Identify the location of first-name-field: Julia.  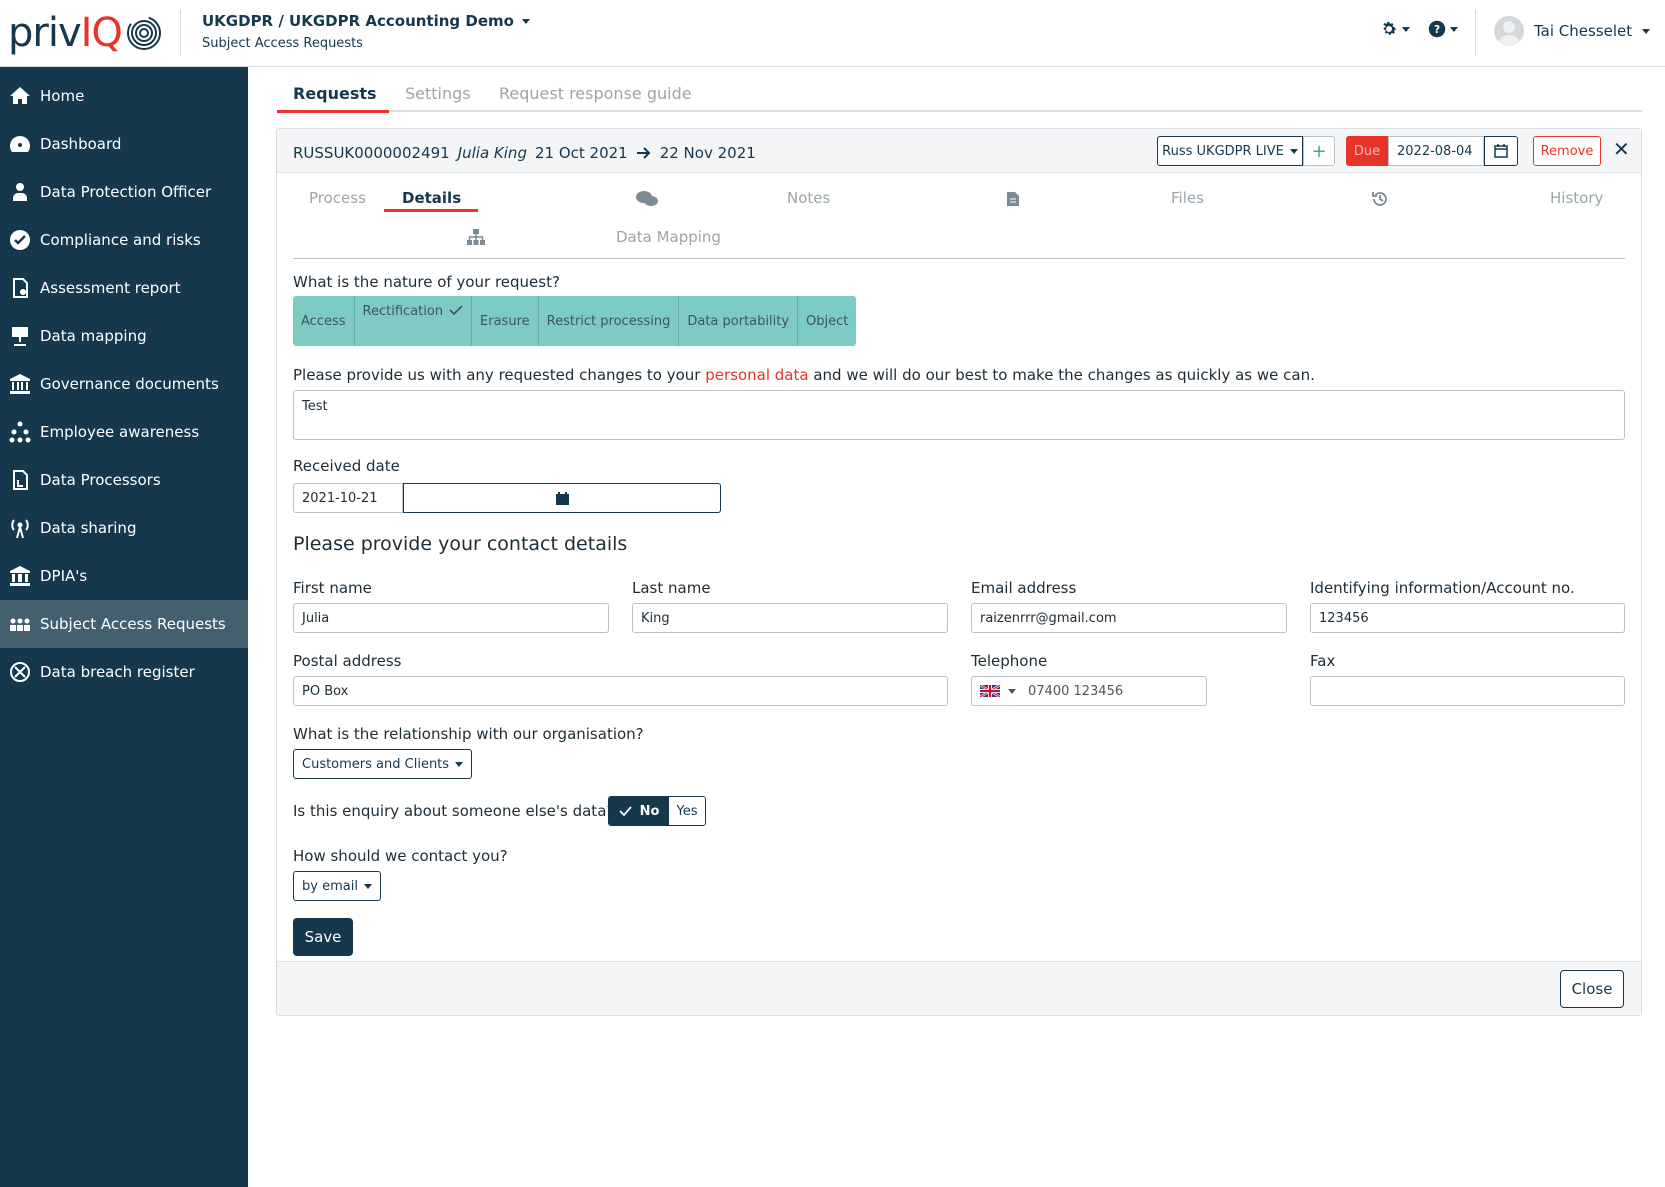
(451, 618).